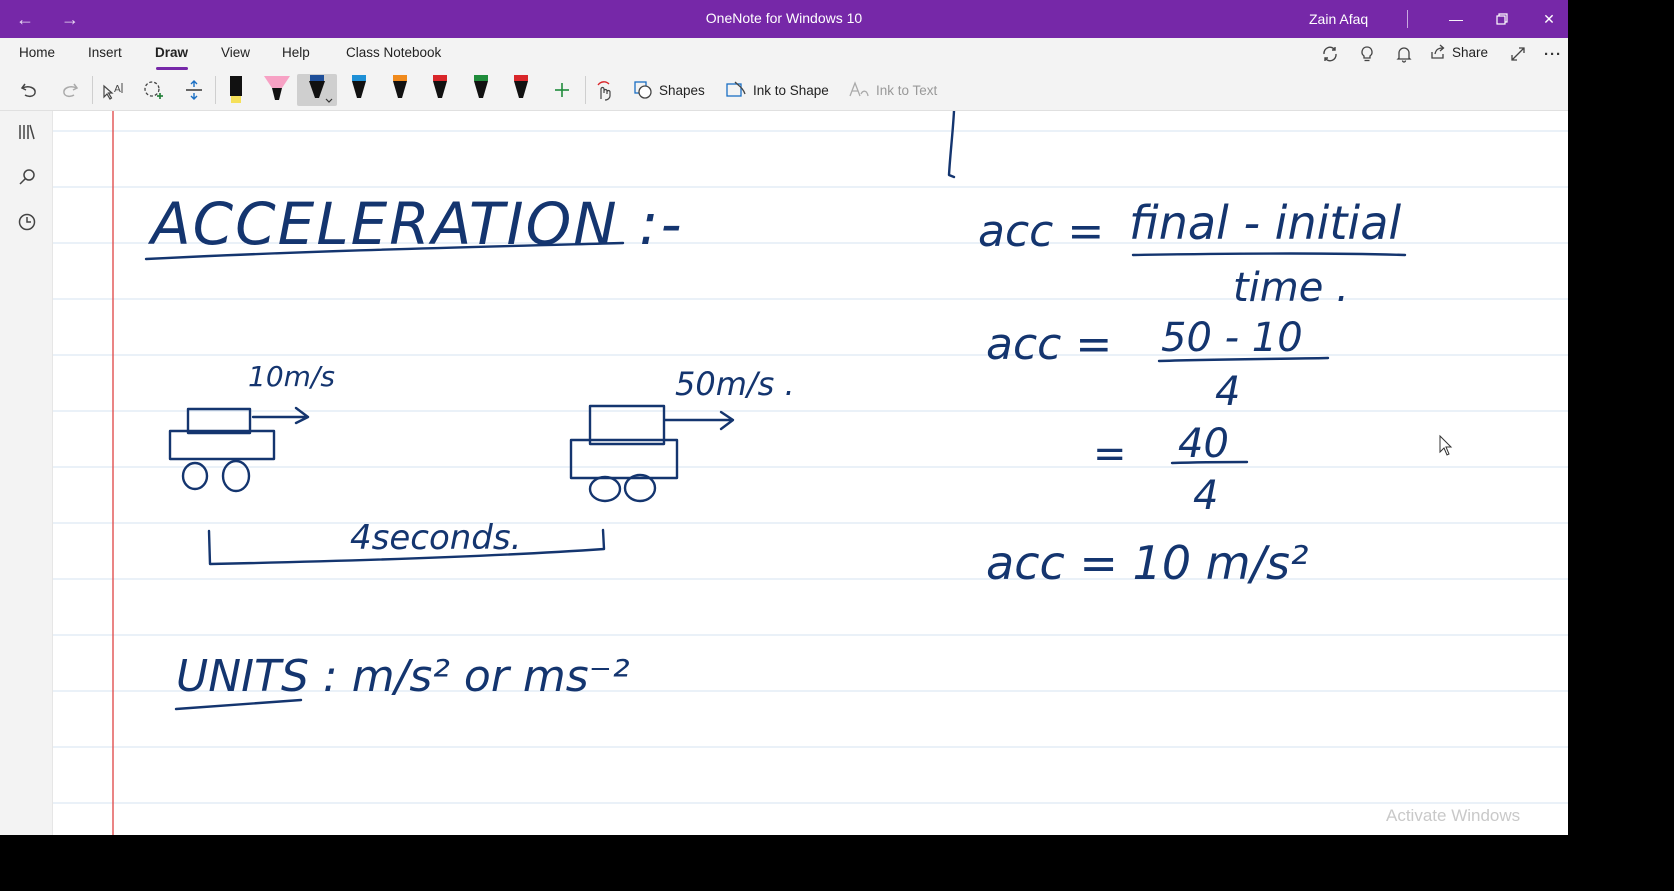  What do you see at coordinates (1438, 51) in the screenshot?
I see `share-icon` at bounding box center [1438, 51].